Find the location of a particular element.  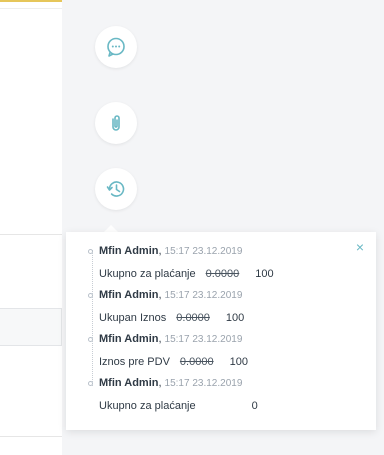

comments-button is located at coordinates (116, 47).